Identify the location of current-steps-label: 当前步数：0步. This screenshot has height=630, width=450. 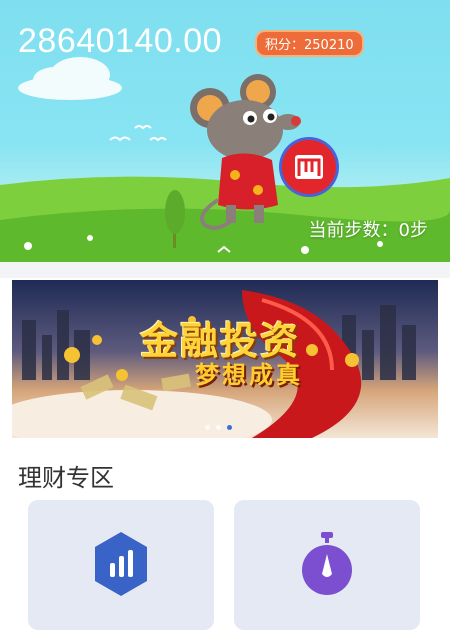
(368, 230).